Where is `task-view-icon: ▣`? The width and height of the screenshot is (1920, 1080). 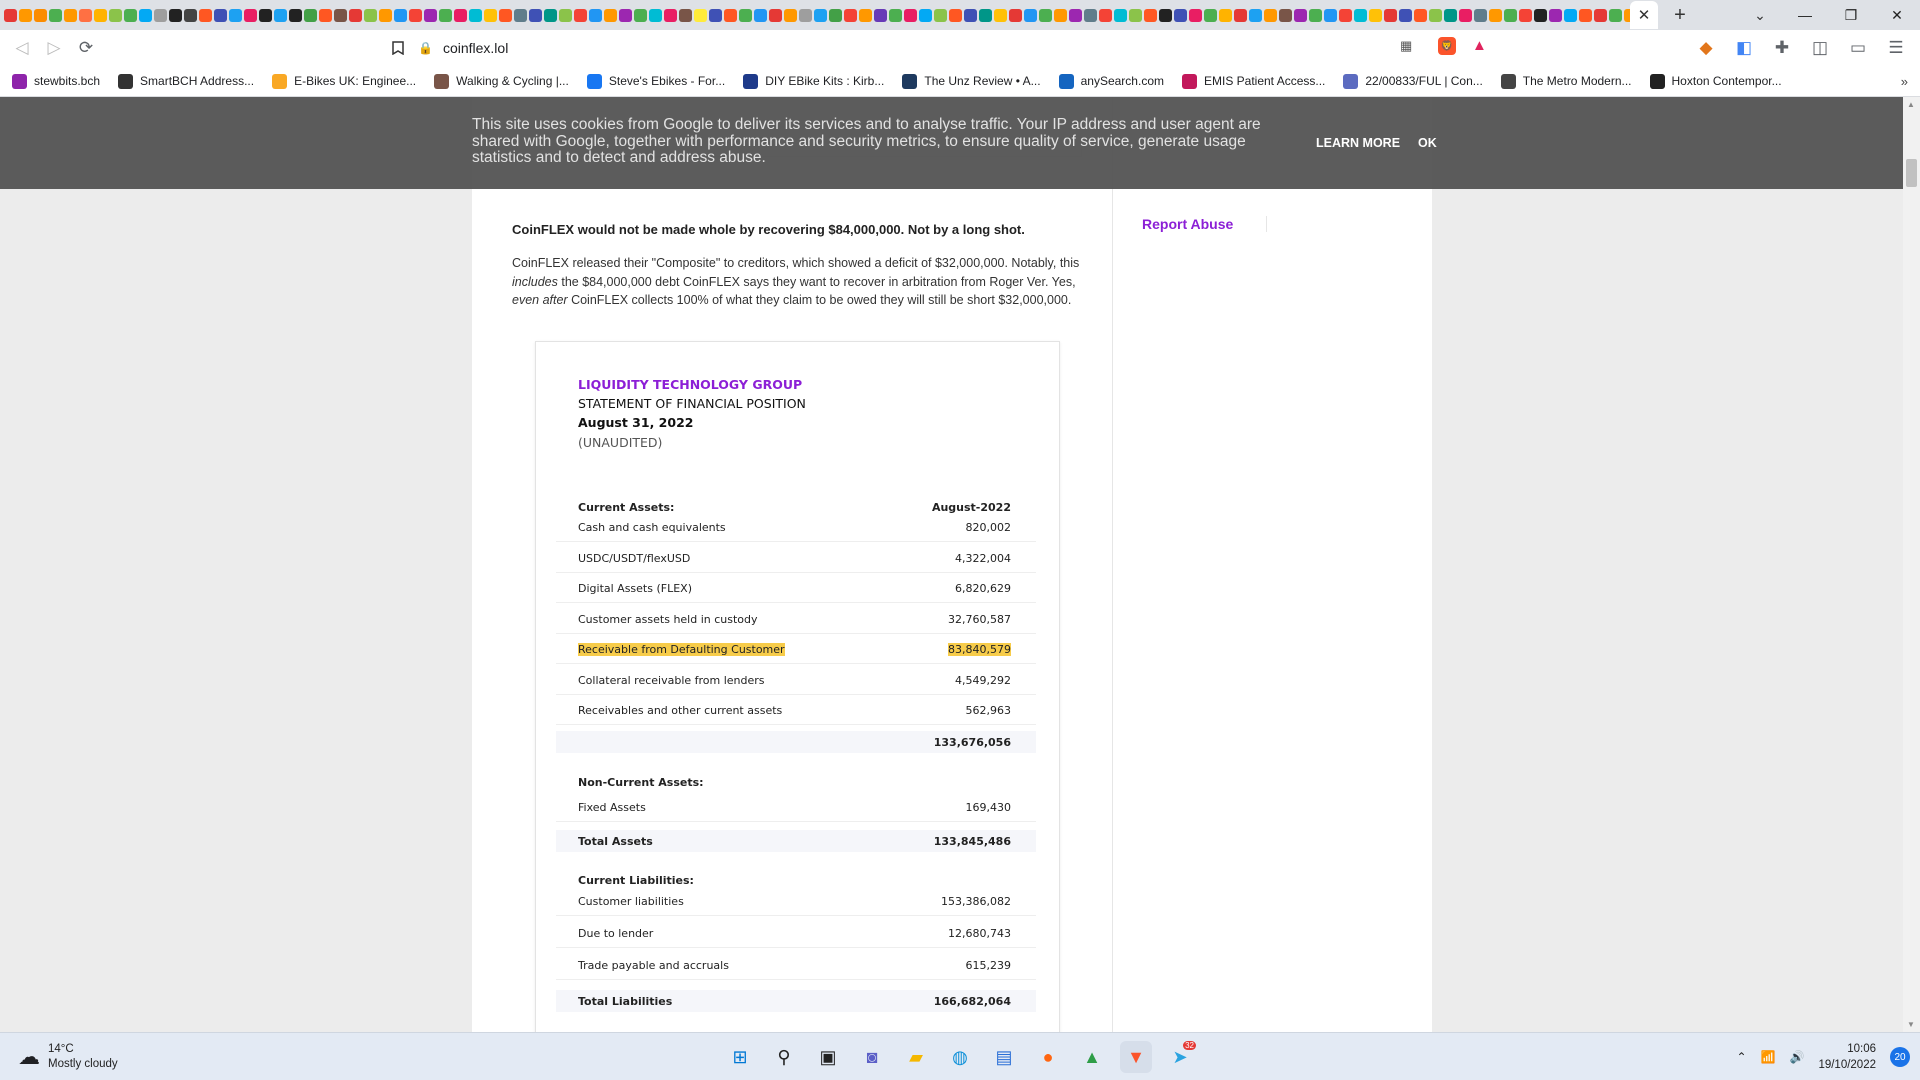
task-view-icon: ▣ is located at coordinates (828, 1057).